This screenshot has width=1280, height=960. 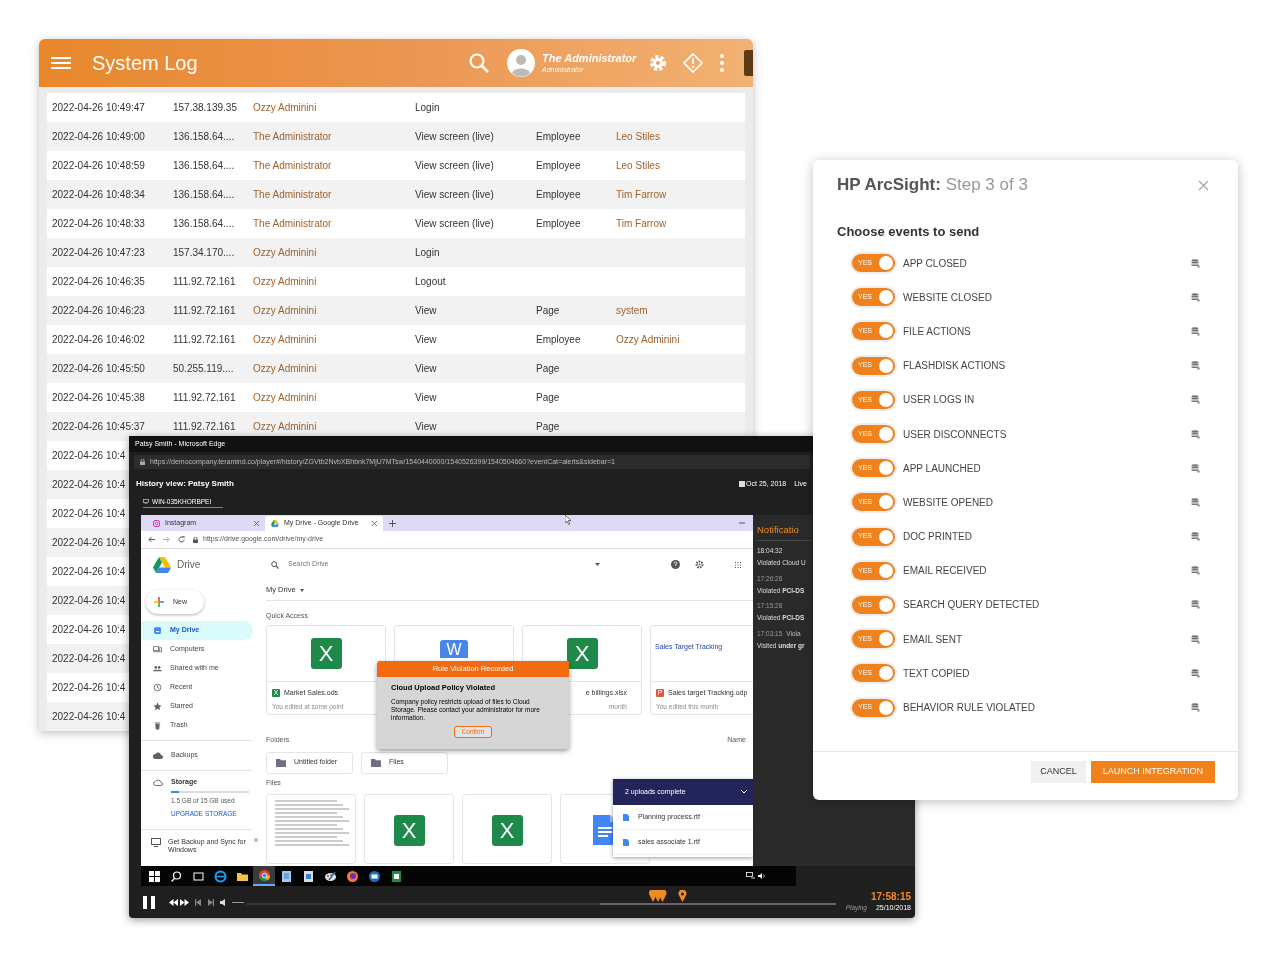 What do you see at coordinates (942, 468) in the screenshot?
I see `event-label: APP LAUNCHED` at bounding box center [942, 468].